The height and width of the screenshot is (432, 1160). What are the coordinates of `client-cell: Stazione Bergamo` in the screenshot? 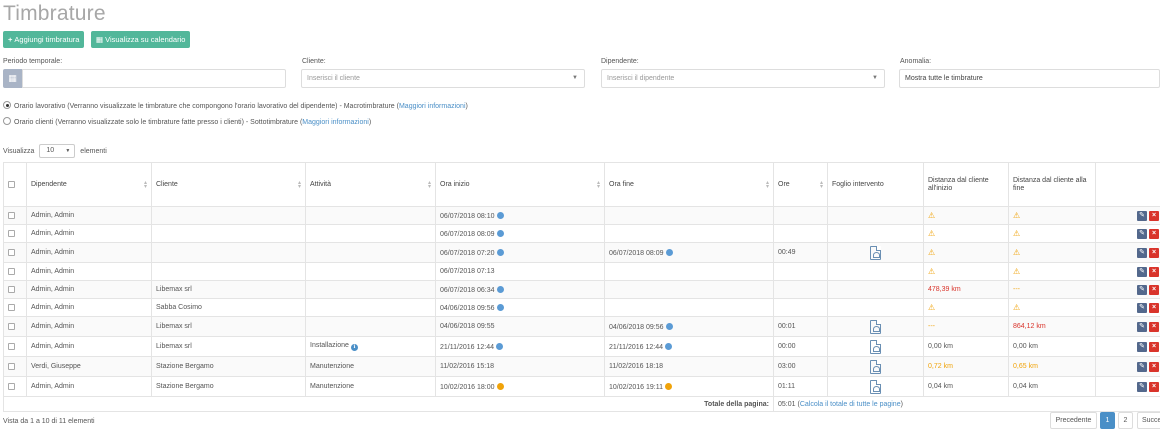 It's located at (228, 386).